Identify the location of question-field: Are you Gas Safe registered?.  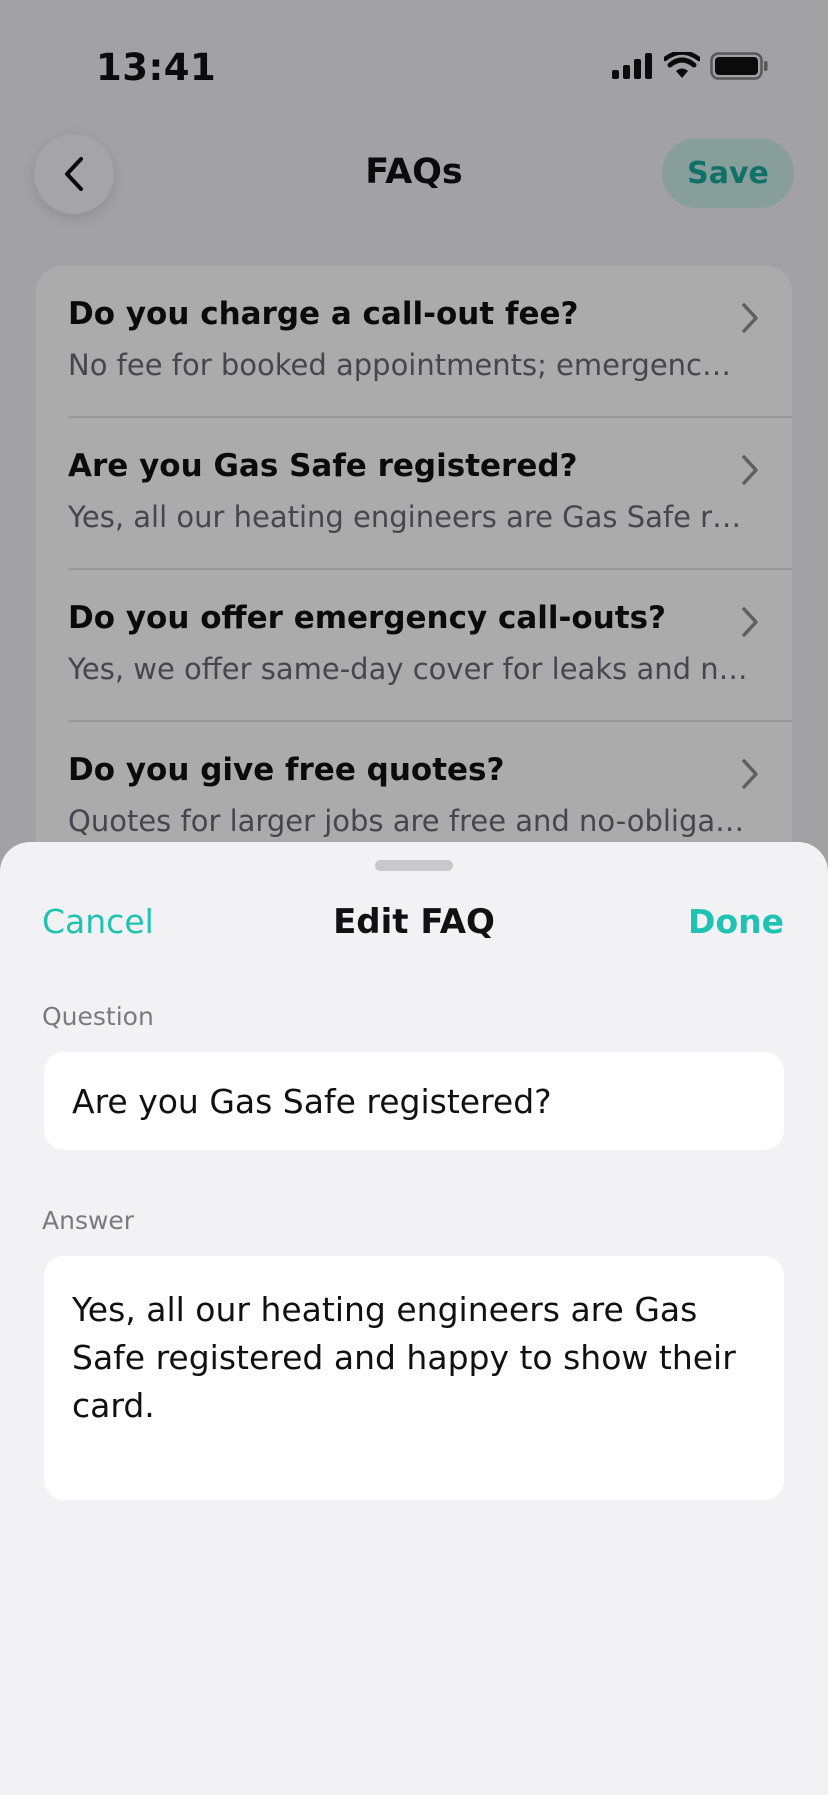
(414, 1101).